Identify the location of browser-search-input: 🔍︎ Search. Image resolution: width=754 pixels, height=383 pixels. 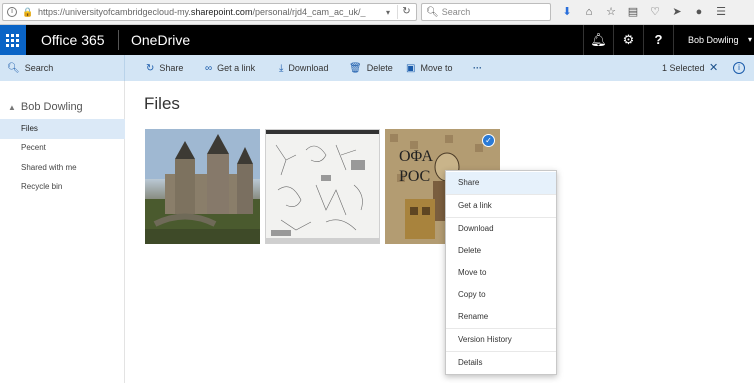
(486, 12).